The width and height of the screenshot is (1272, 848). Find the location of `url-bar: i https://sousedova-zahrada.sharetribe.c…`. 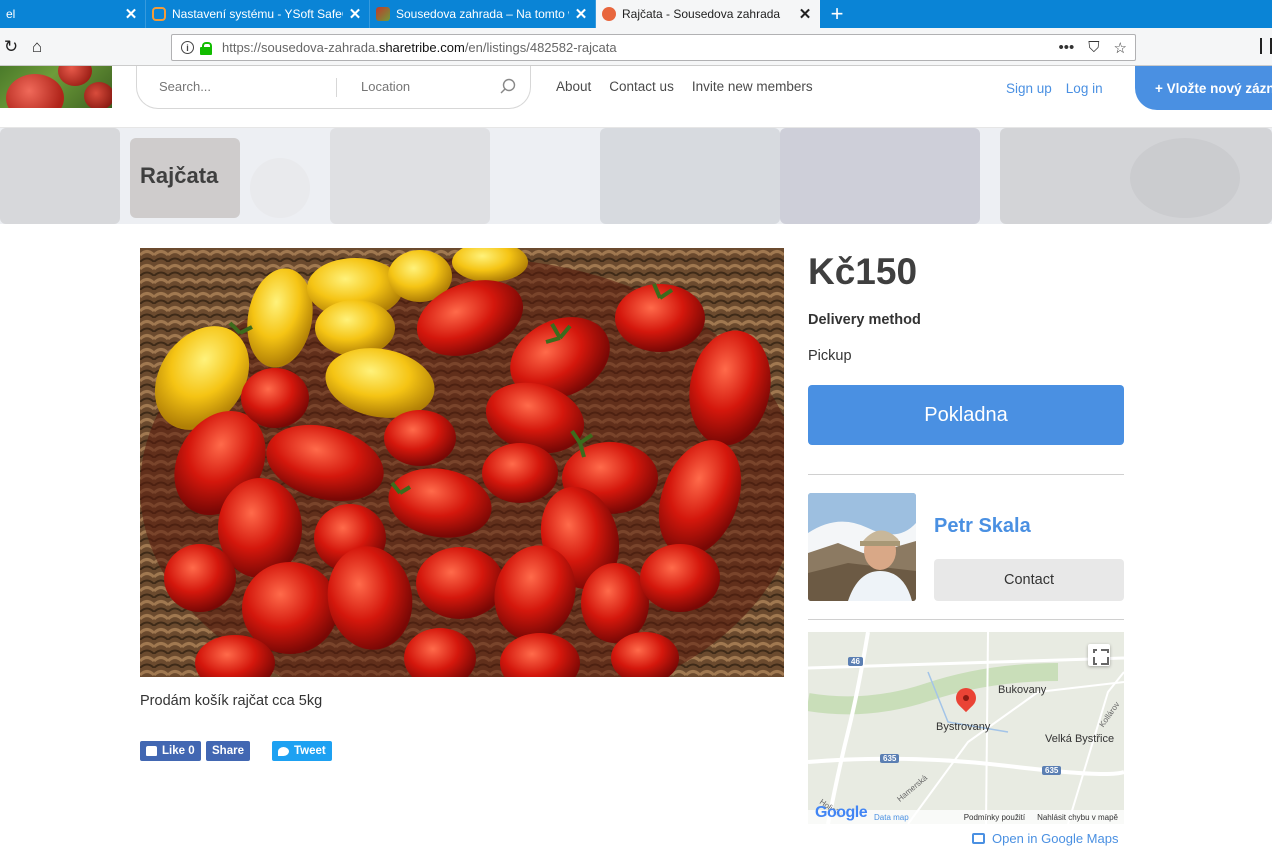

url-bar: i https://sousedova-zahrada.sharetribe.c… is located at coordinates (653, 47).